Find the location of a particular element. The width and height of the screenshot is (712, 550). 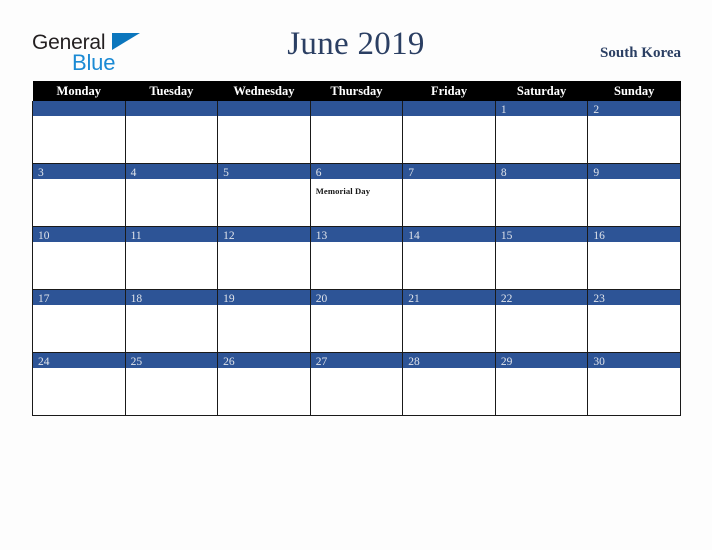

calendar-day-cell: 13 is located at coordinates (356, 258).